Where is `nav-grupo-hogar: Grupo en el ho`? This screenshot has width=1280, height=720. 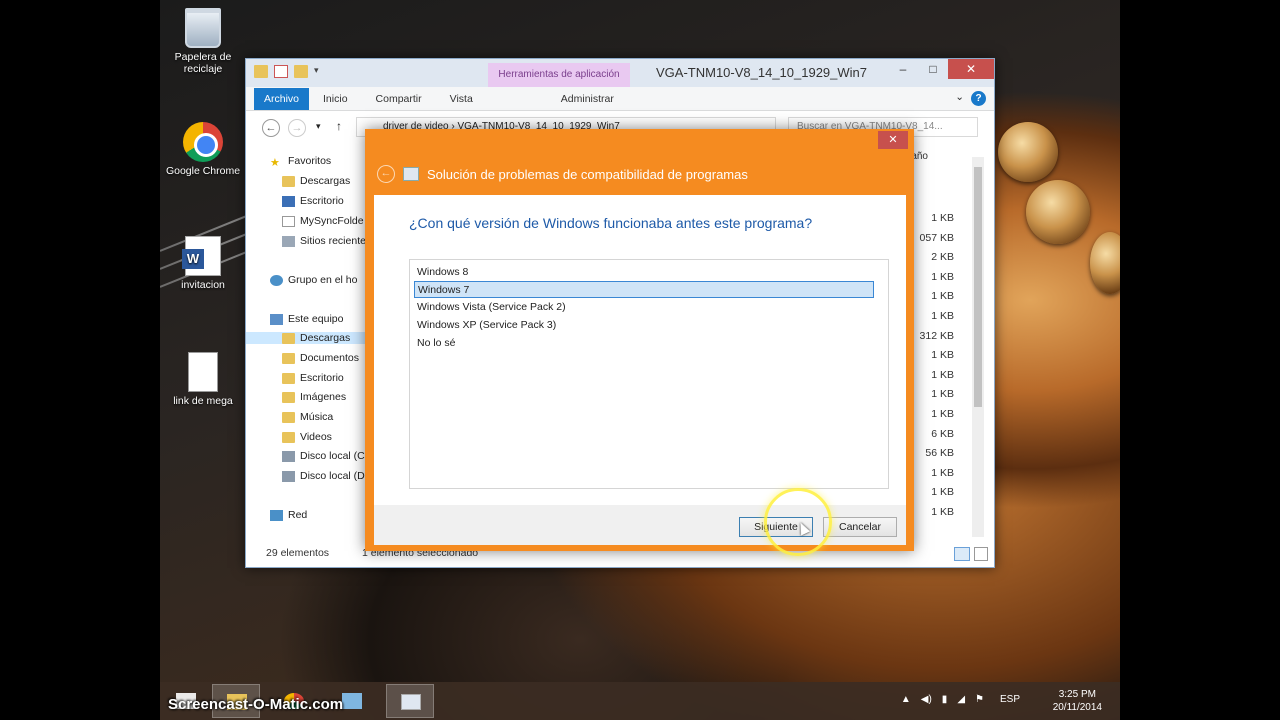
nav-grupo-hogar: Grupo en el ho is located at coordinates (313, 280).